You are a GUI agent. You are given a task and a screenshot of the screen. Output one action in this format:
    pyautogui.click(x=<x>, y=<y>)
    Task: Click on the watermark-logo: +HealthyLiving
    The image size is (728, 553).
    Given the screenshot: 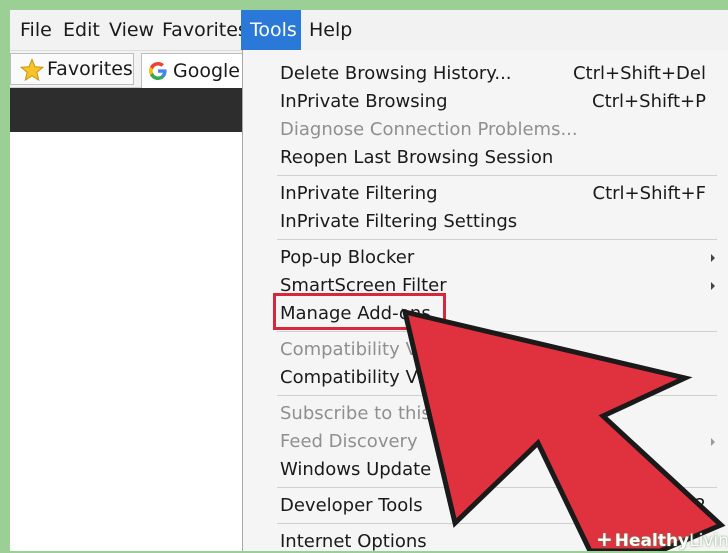 What is the action you would take?
    pyautogui.click(x=662, y=539)
    